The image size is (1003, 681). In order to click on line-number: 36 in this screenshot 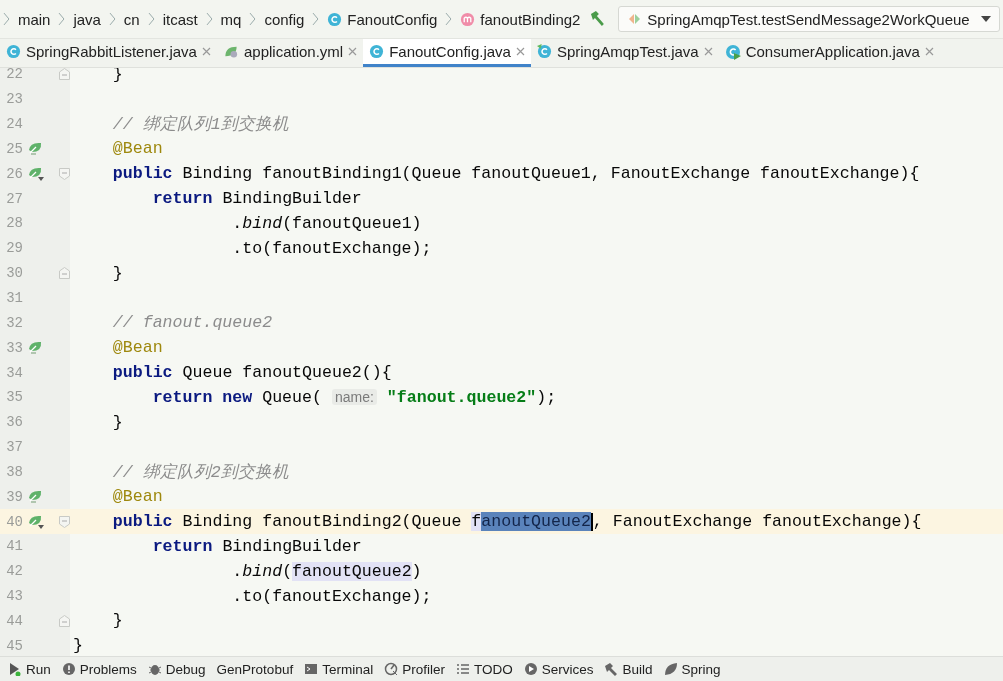, I will do `click(14, 422)`.